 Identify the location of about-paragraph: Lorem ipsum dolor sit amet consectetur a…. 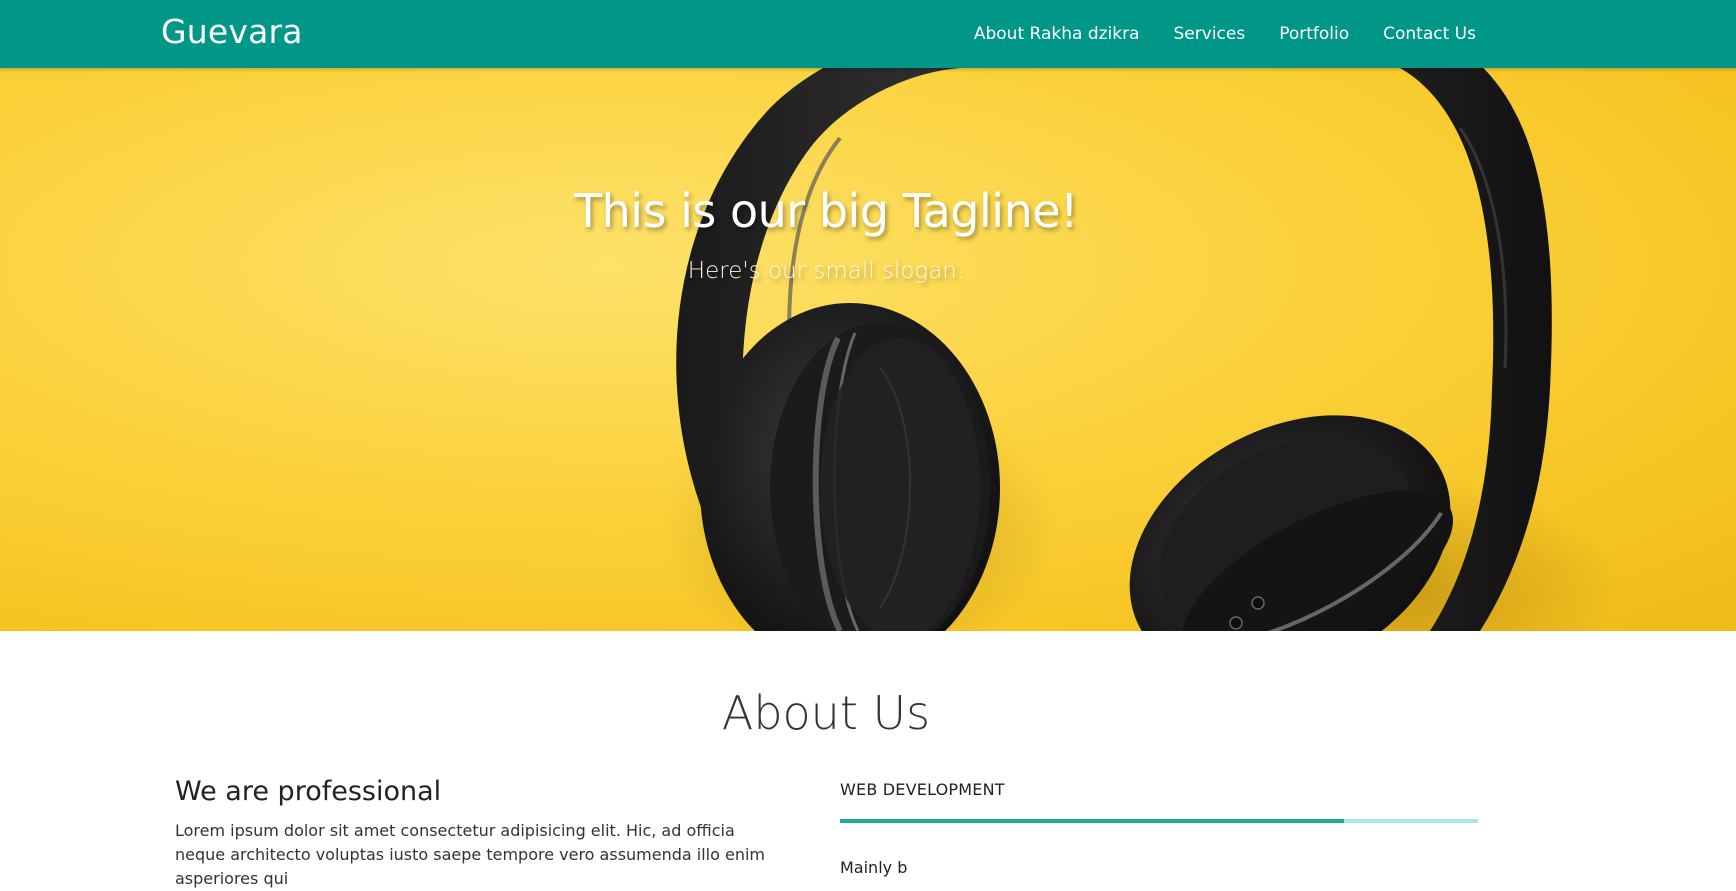
(470, 854).